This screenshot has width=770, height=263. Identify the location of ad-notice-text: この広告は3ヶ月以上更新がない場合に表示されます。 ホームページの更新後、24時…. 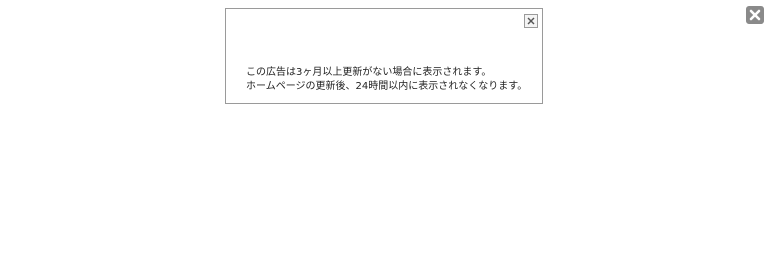
(386, 80).